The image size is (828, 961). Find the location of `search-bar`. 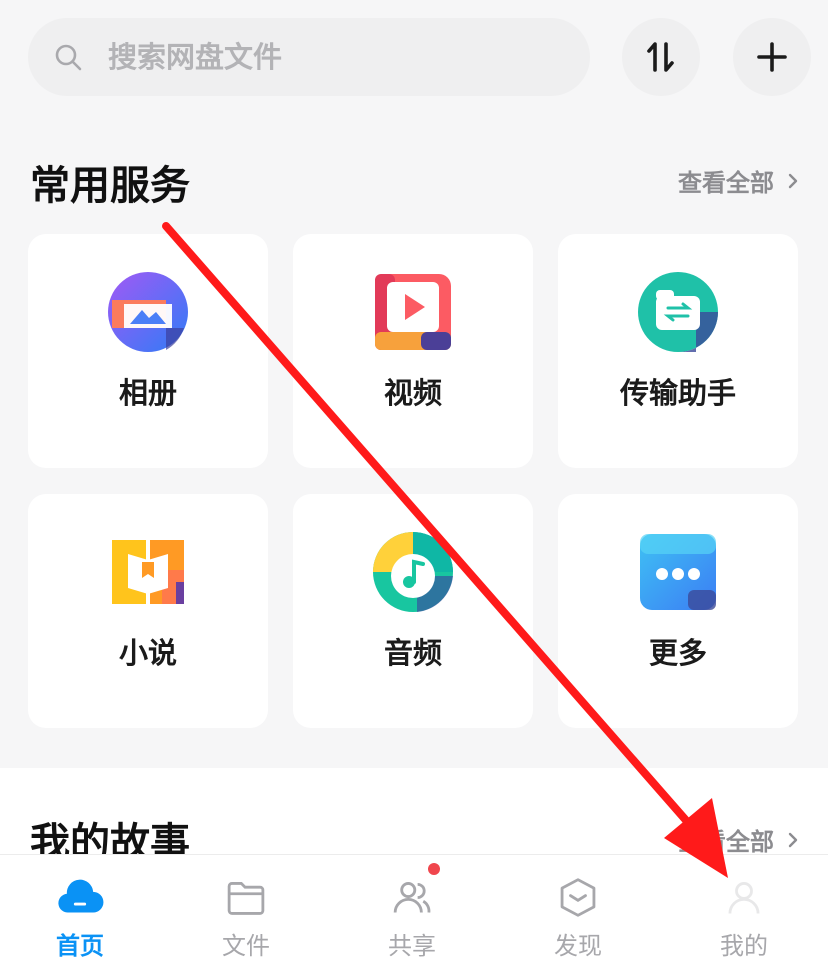

search-bar is located at coordinates (309, 57).